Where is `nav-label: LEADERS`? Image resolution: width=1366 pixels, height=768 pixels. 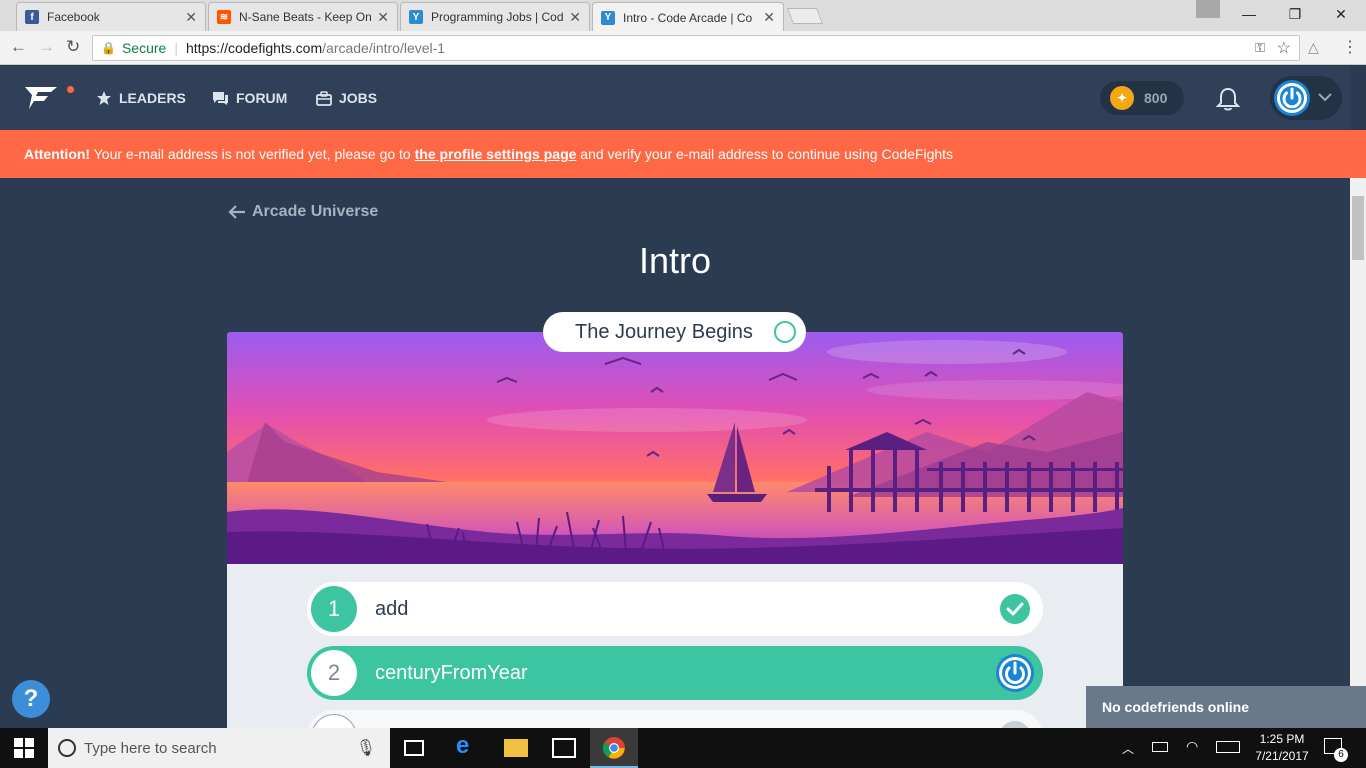 nav-label: LEADERS is located at coordinates (152, 98).